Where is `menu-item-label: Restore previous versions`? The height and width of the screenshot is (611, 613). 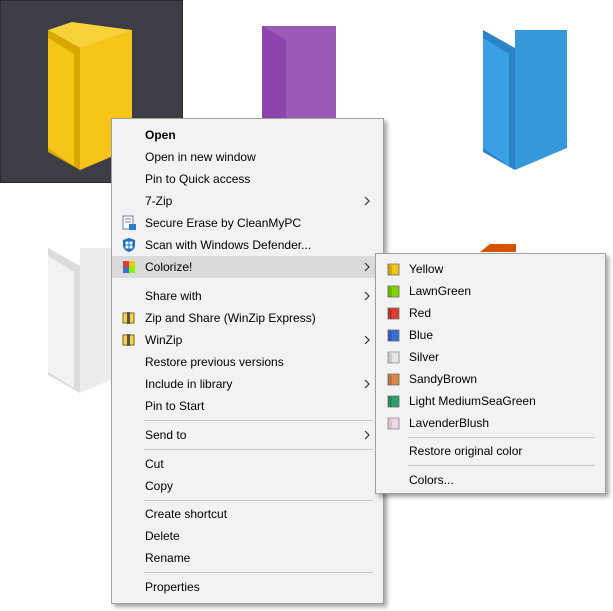
menu-item-label: Restore previous versions is located at coordinates (214, 362).